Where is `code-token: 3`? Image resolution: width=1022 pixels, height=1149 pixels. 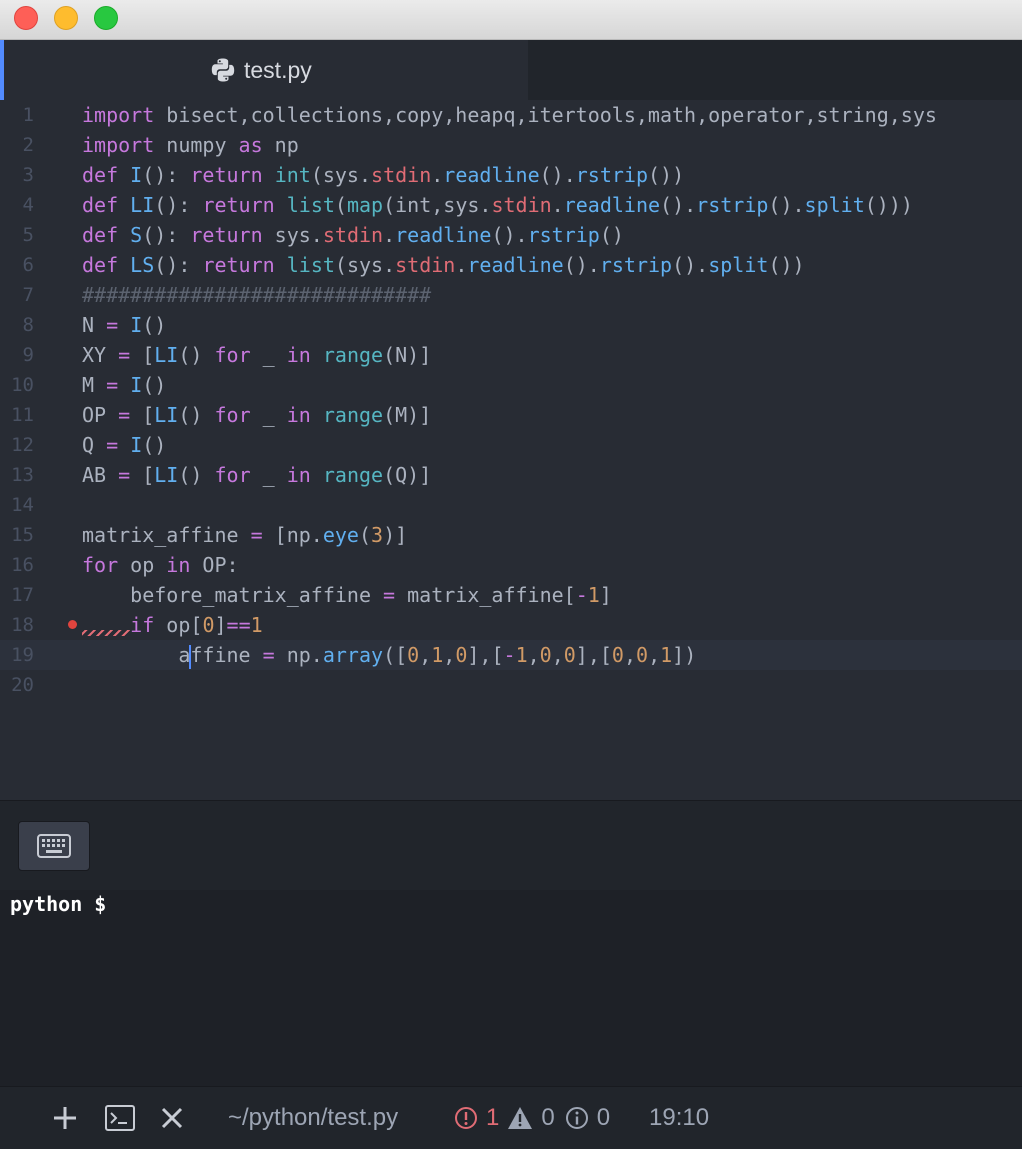
code-token: 3 is located at coordinates (377, 535).